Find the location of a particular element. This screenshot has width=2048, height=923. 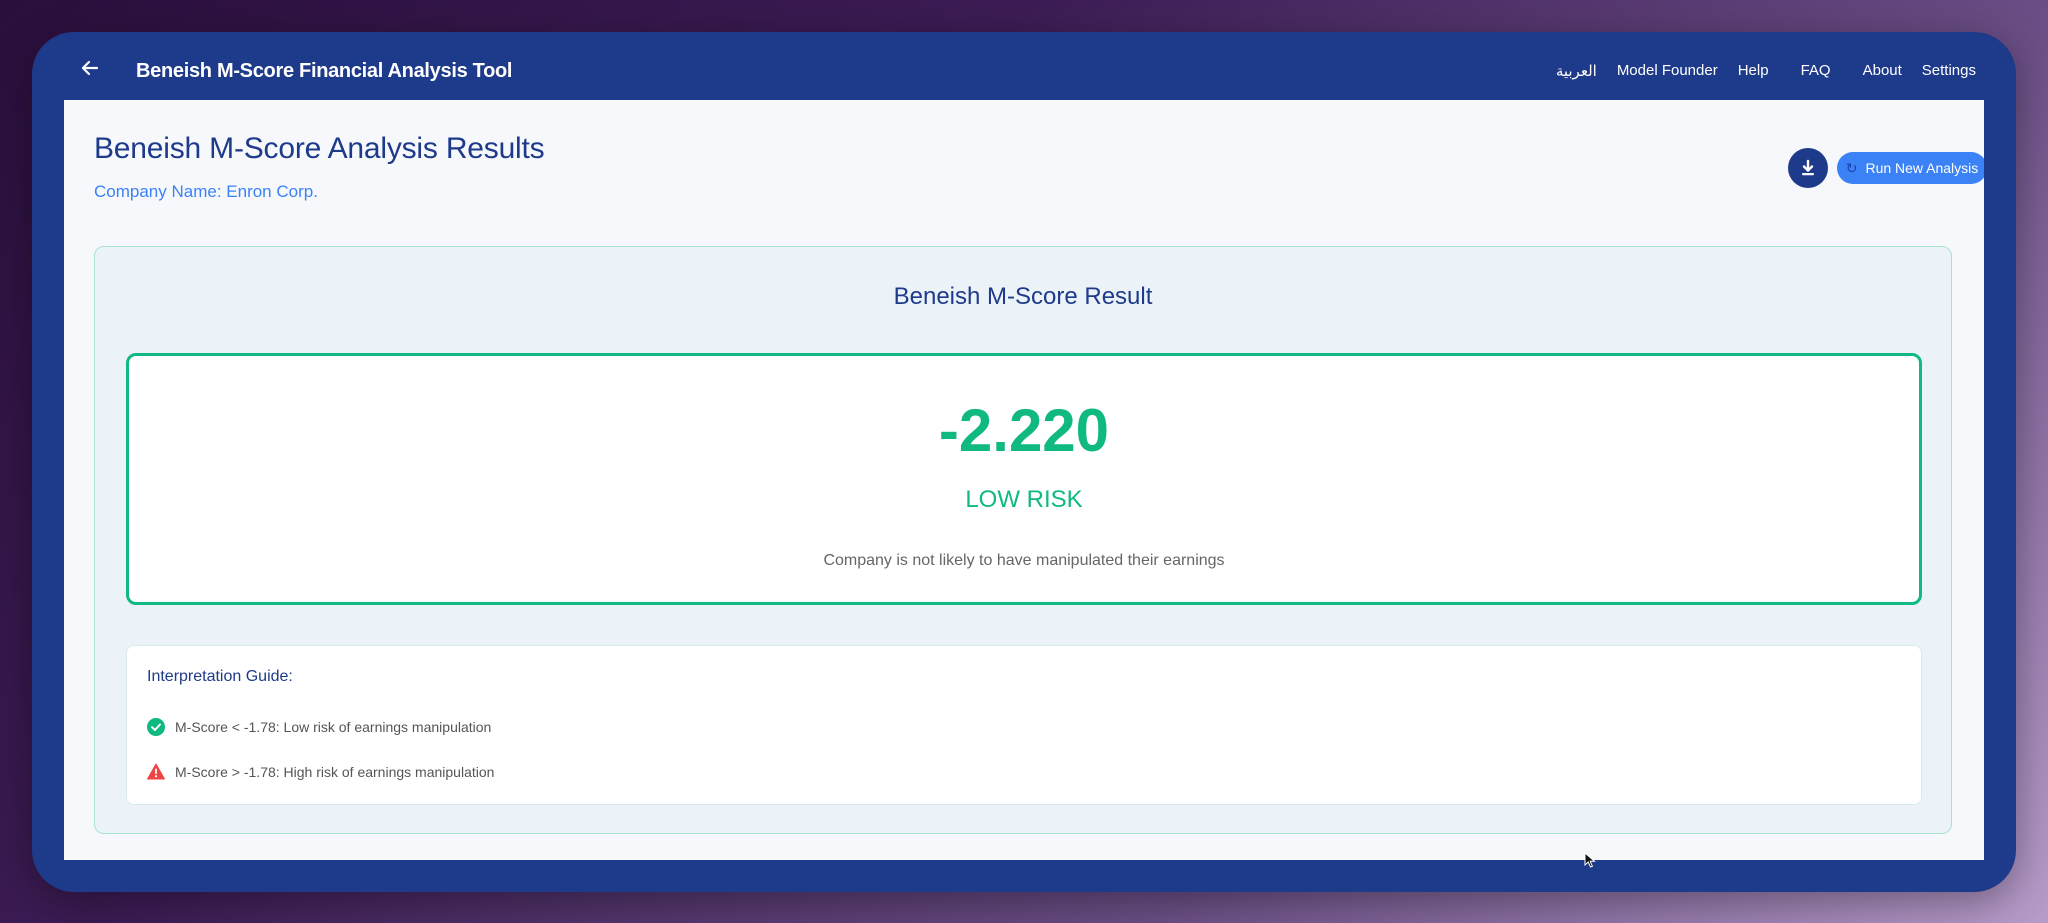

nav-settings: Settings is located at coordinates (1949, 71).